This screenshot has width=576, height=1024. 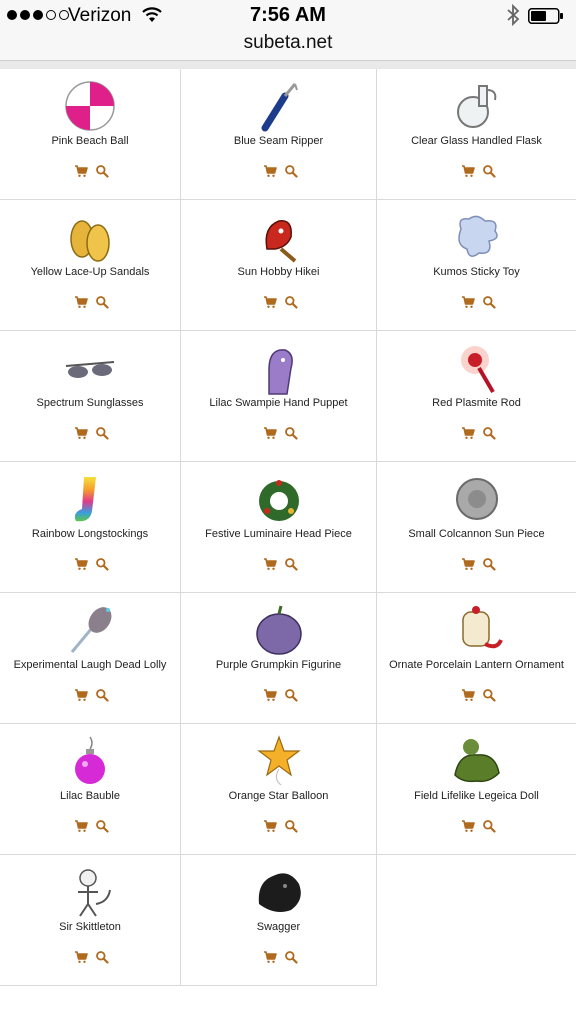 I want to click on item-card: Clear Glass Handled Flask, so click(x=476, y=134).